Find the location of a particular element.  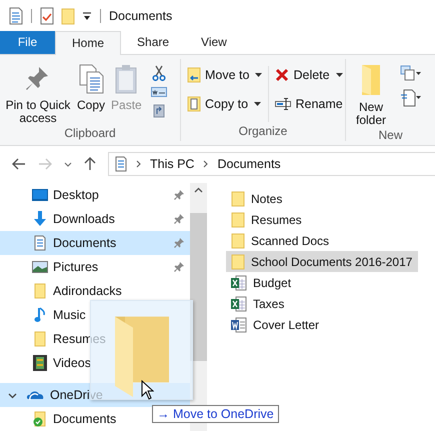

file-name: Resumes is located at coordinates (276, 219).